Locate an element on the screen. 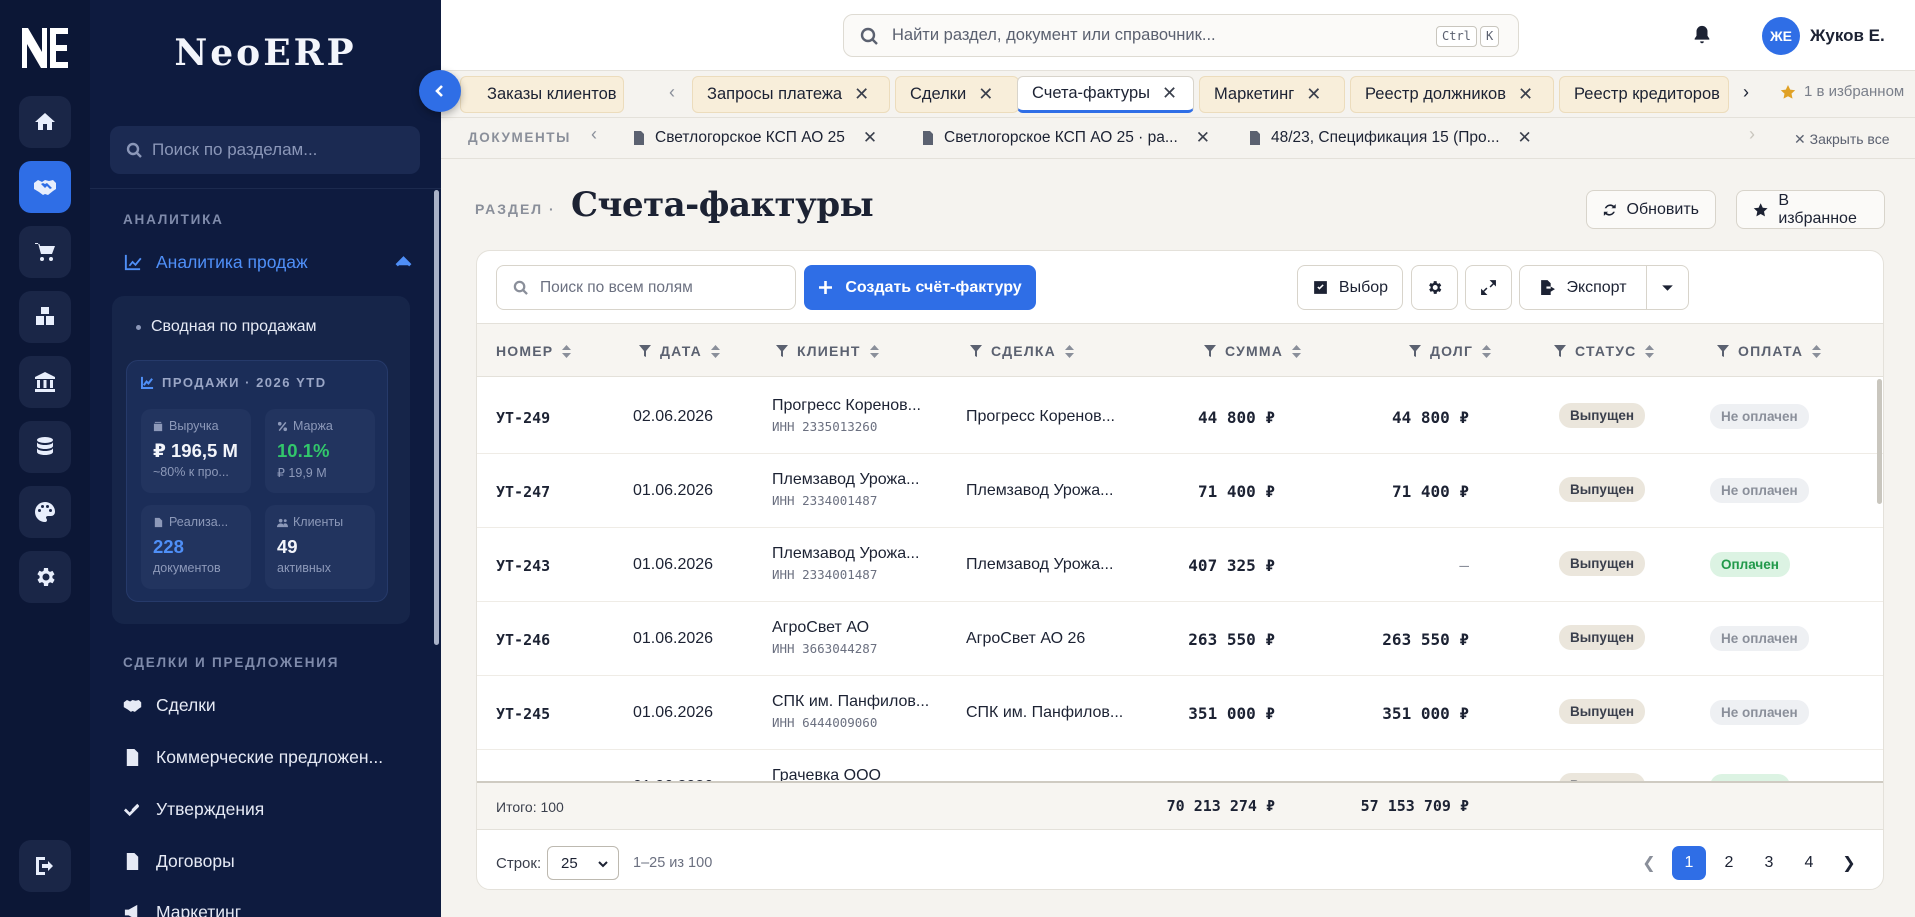 Image resolution: width=1915 pixels, height=917 pixels. column-header-number: НОМЕР is located at coordinates (534, 351).